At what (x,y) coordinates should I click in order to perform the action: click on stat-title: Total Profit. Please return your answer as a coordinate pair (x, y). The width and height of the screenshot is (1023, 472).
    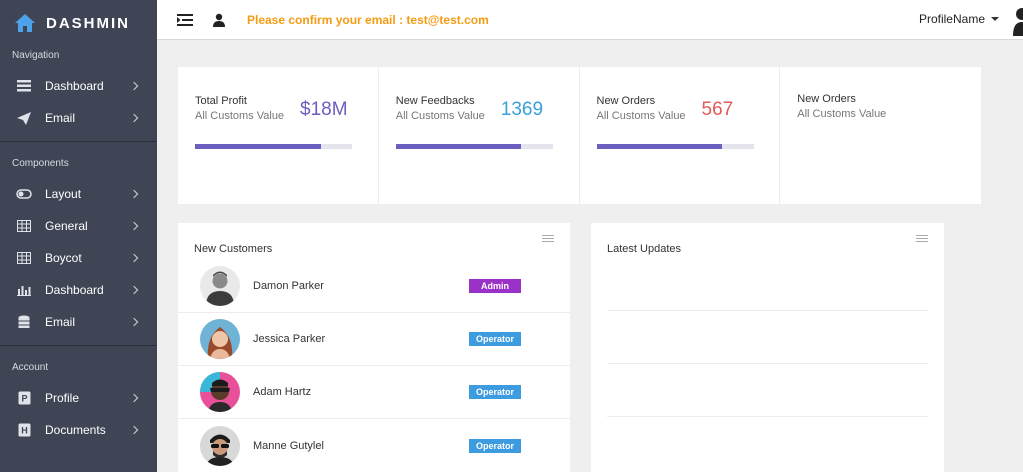
    Looking at the image, I should click on (221, 101).